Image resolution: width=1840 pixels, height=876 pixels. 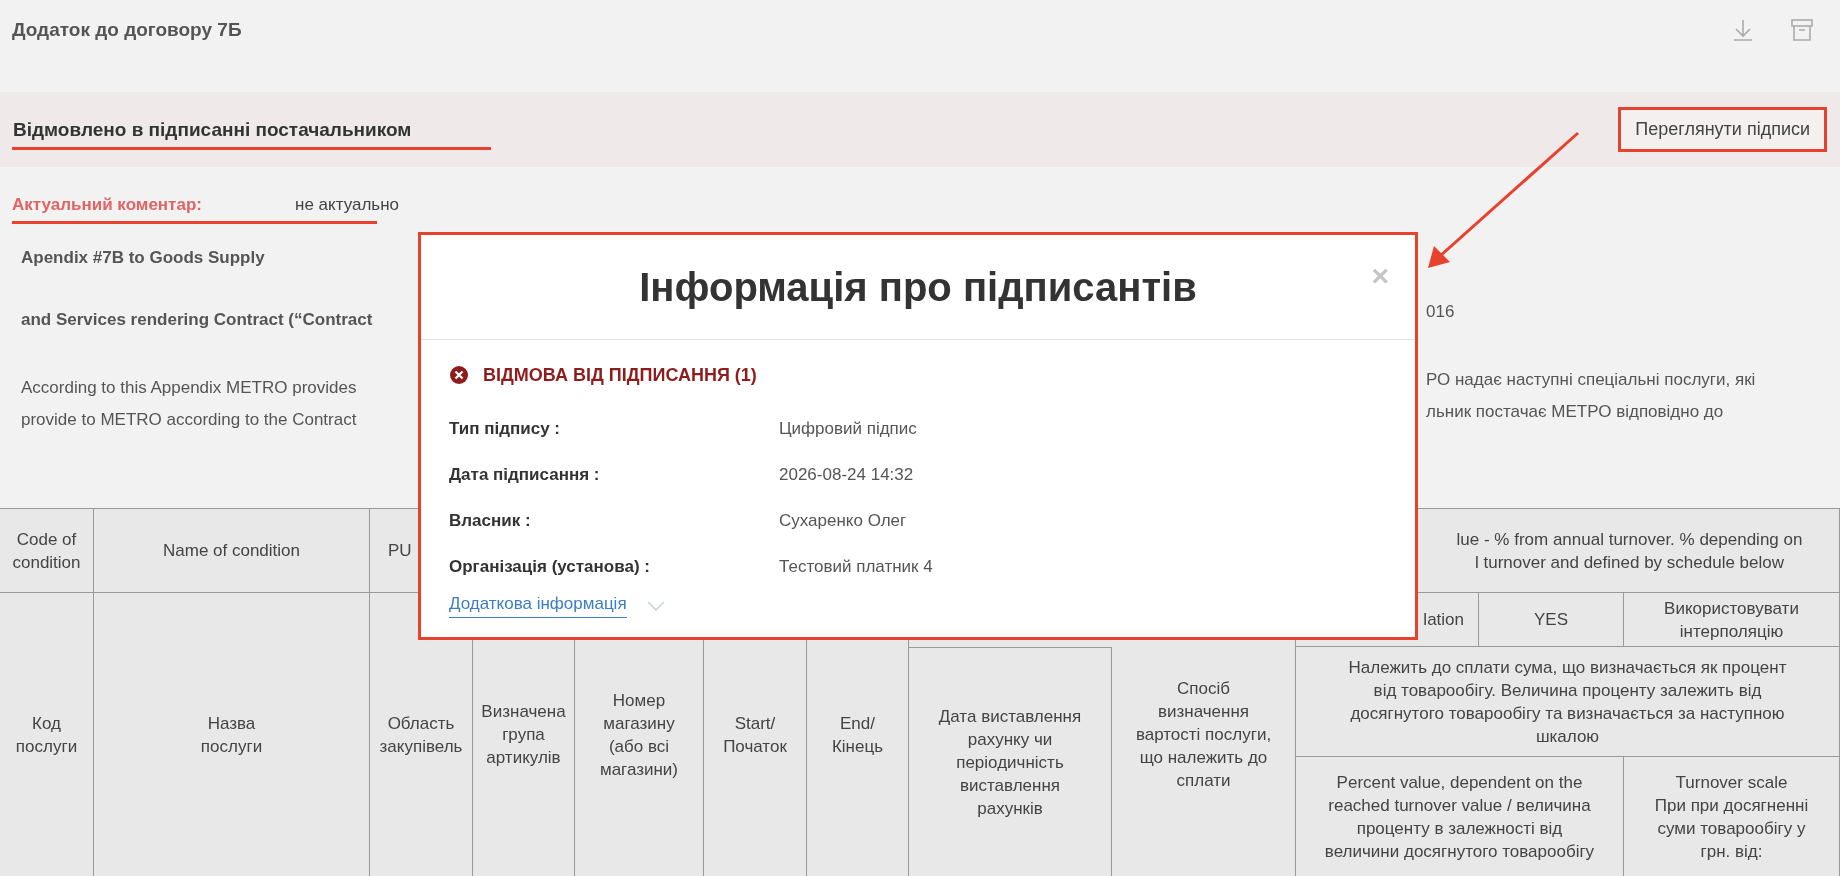 What do you see at coordinates (655, 606) in the screenshot?
I see `chevron-icon` at bounding box center [655, 606].